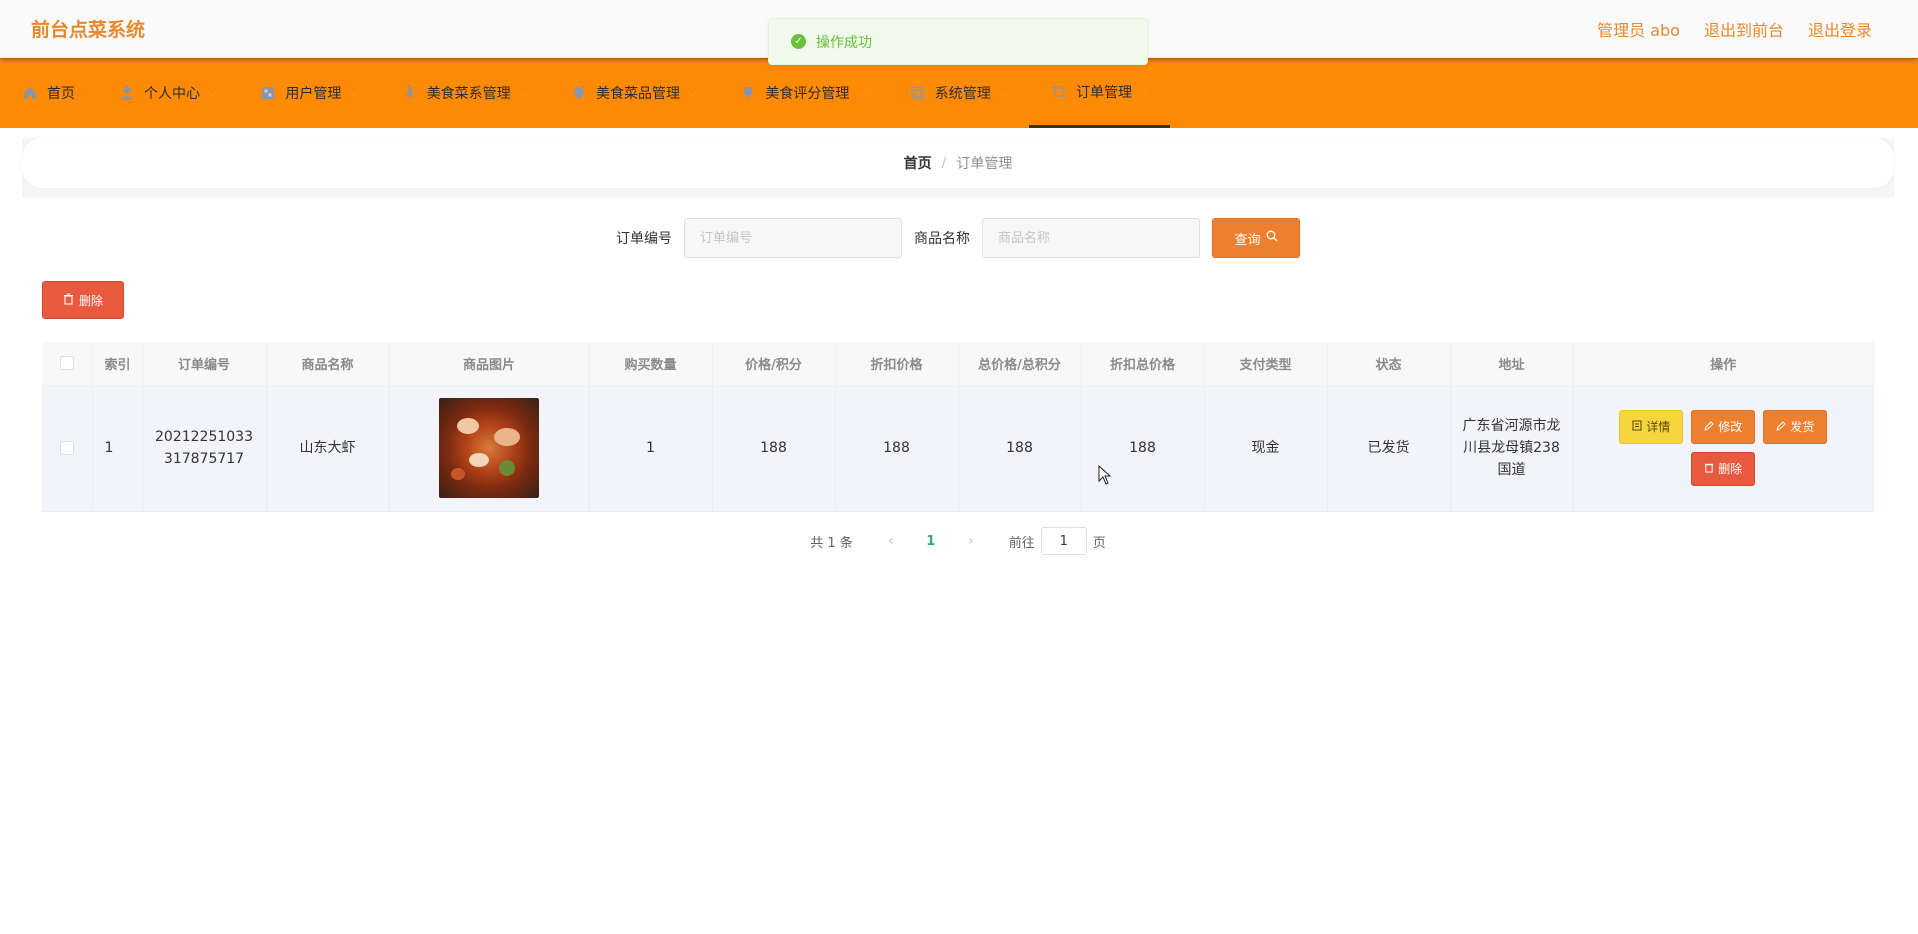 This screenshot has width=1918, height=934. Describe the element at coordinates (1247, 240) in the screenshot. I see `query-button-label: 查询` at that location.